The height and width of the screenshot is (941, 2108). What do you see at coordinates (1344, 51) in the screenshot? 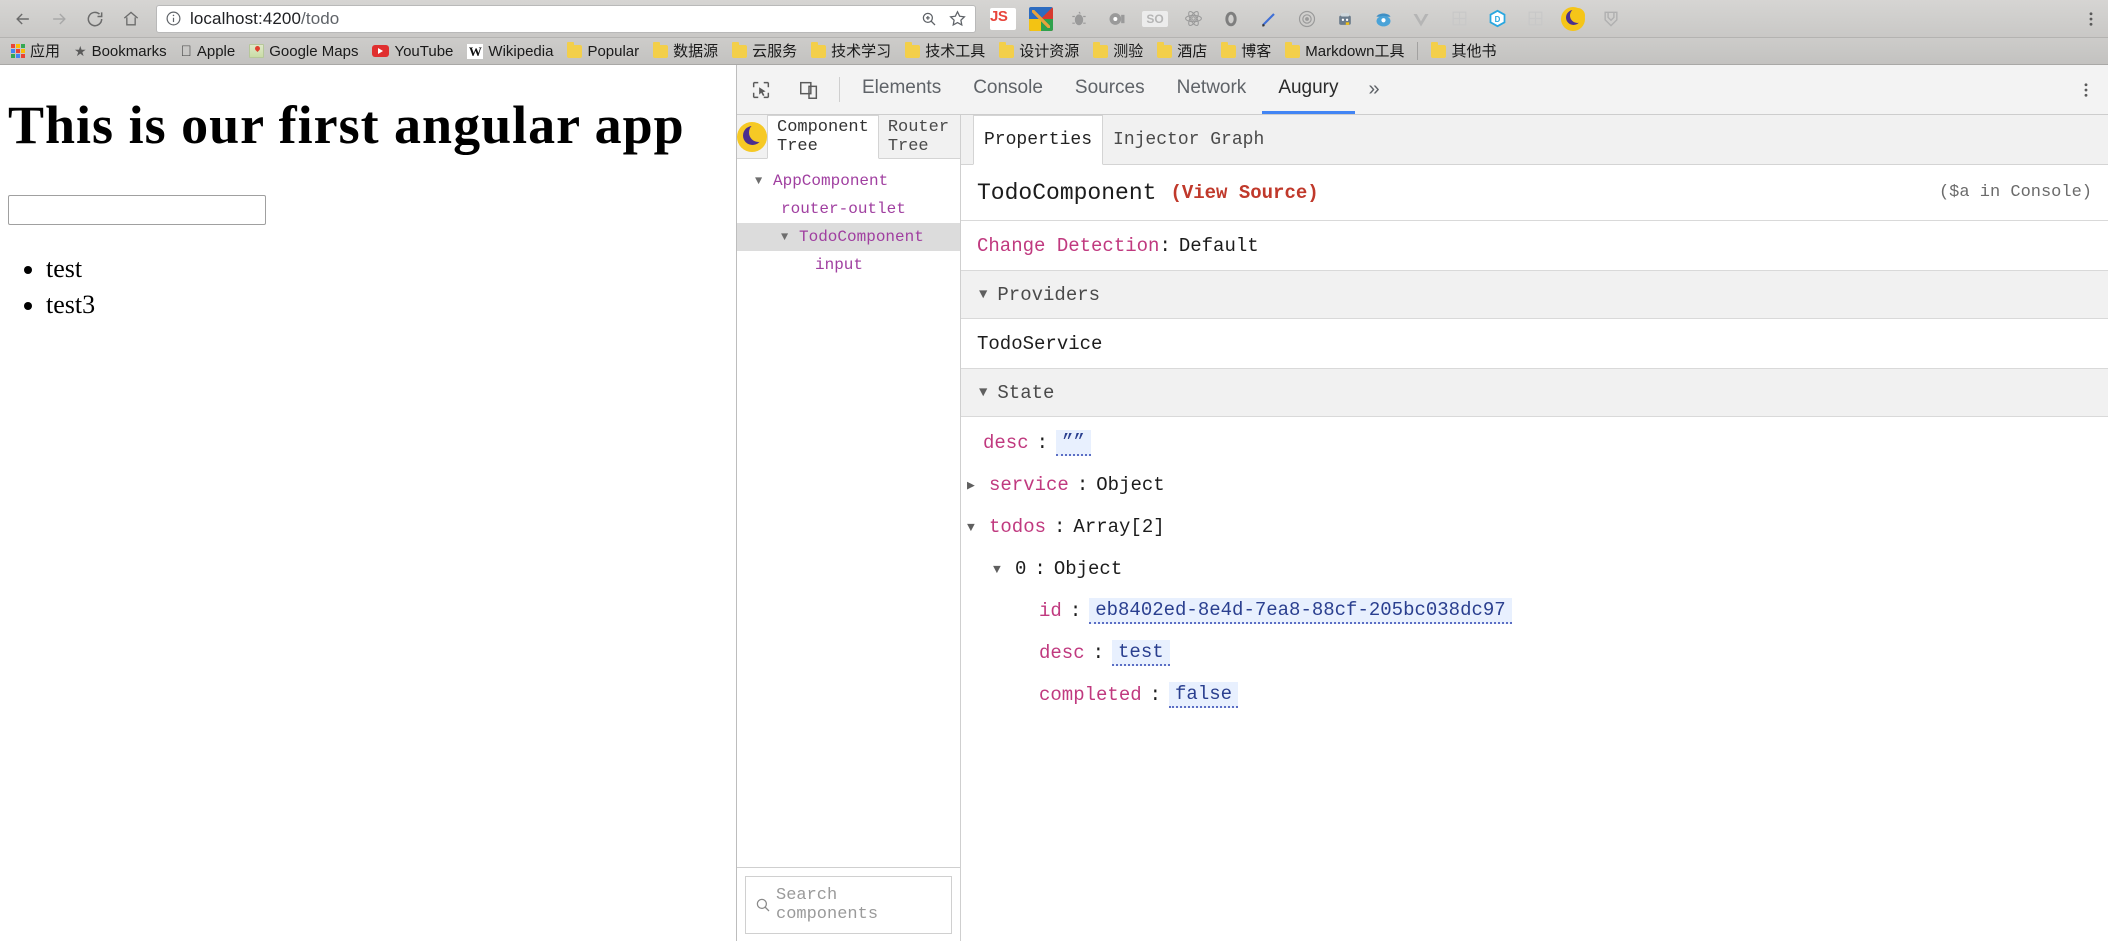
I see `bookmark-folder-markdown: Markdown工具` at bounding box center [1344, 51].